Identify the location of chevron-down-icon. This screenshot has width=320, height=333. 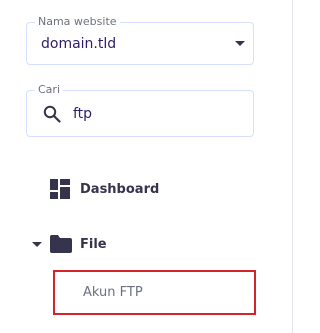
(240, 43).